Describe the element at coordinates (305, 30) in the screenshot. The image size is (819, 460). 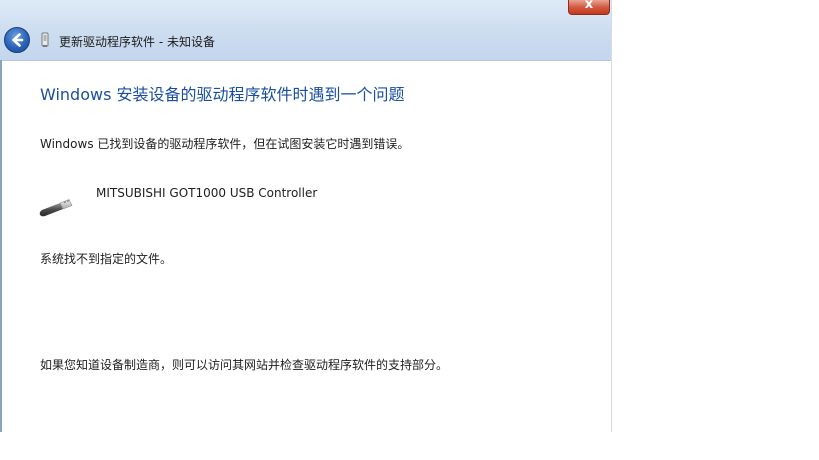
I see `title-bar: x 更新驱动程序软件 - 未知设备` at that location.